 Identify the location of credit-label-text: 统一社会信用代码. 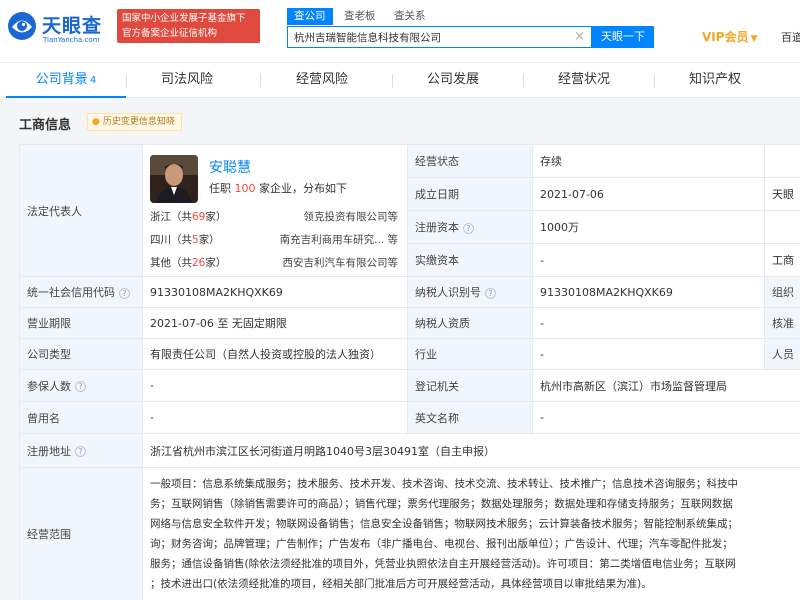
(71, 292).